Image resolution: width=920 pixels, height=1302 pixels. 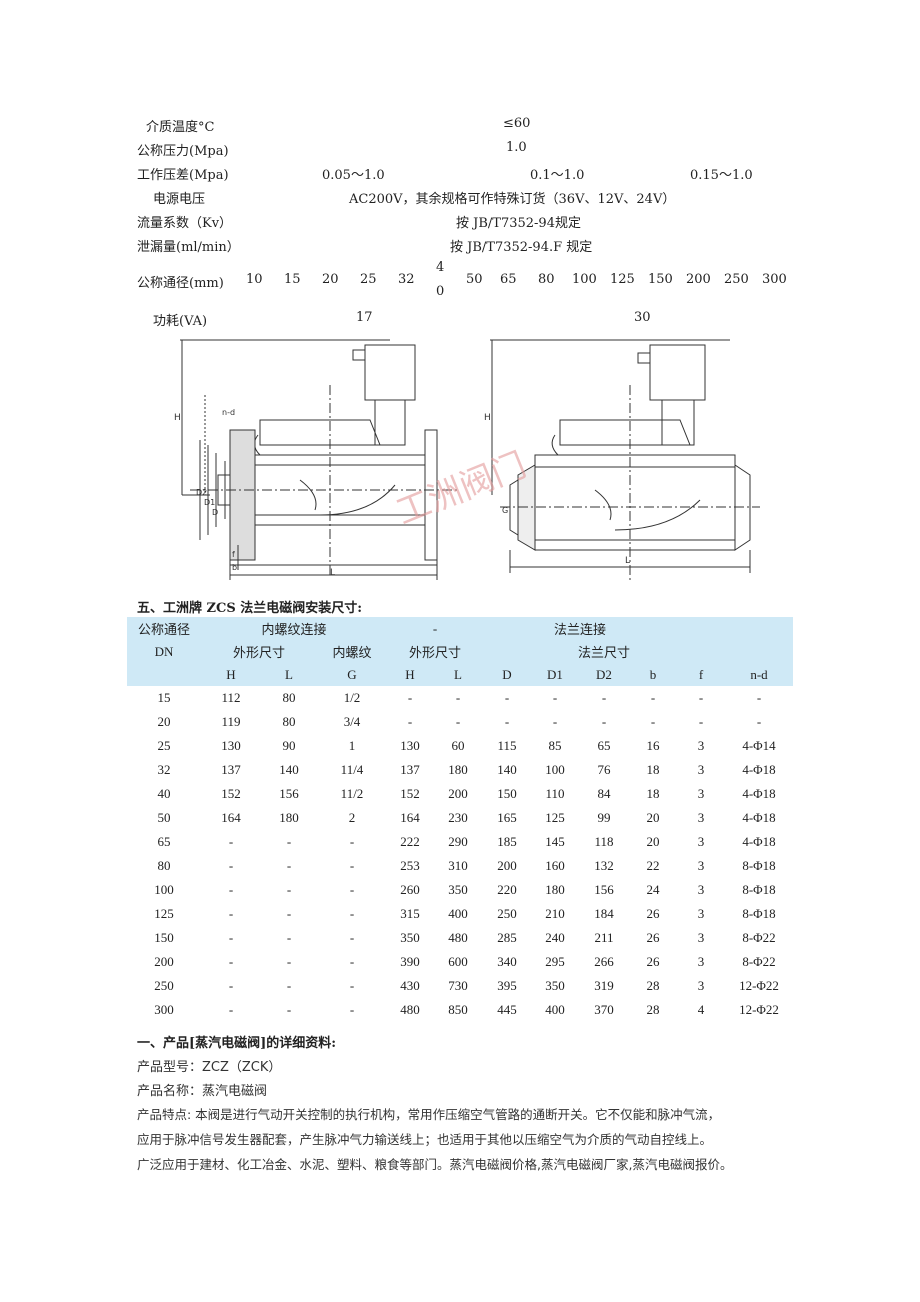 I want to click on table-cell: 140, so click(x=507, y=769).